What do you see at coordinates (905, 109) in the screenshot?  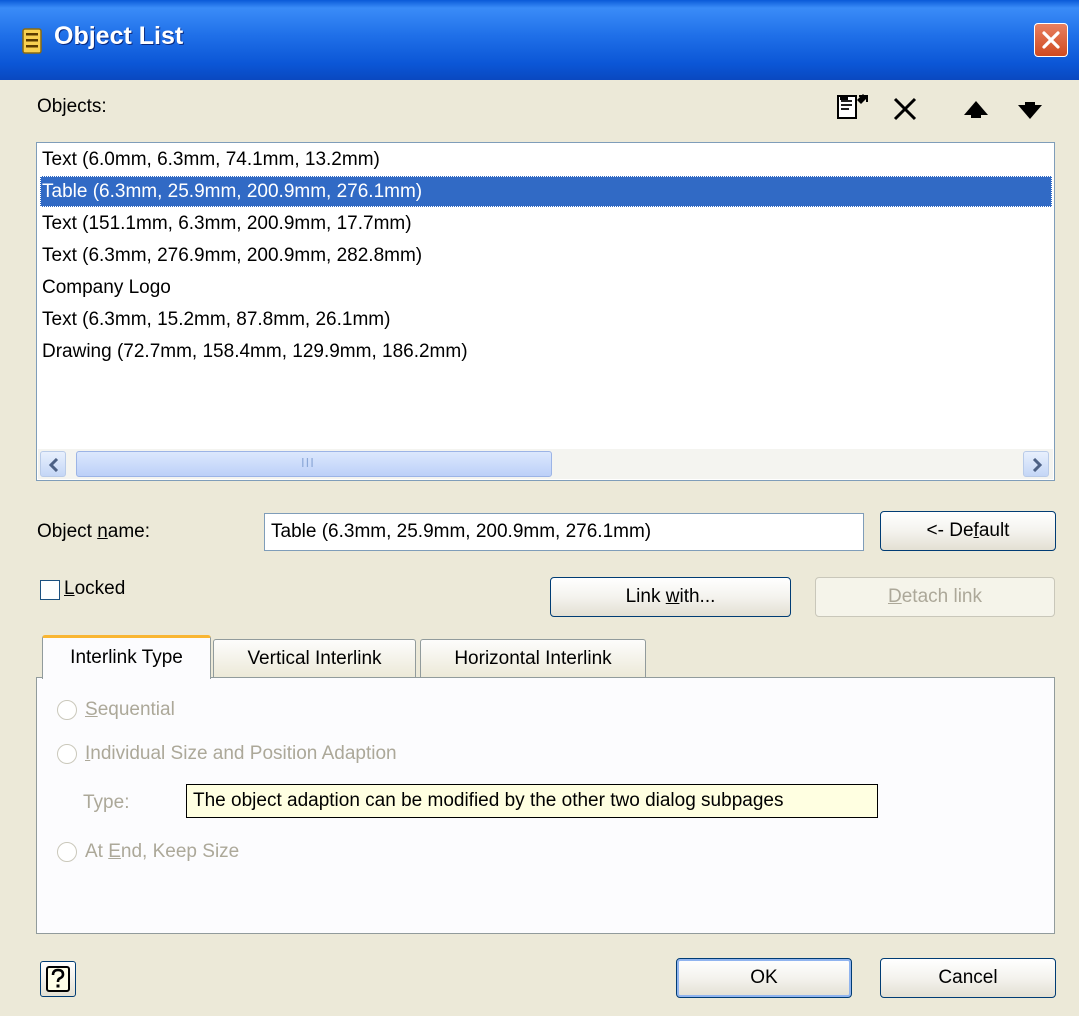 I see `delete-icon` at bounding box center [905, 109].